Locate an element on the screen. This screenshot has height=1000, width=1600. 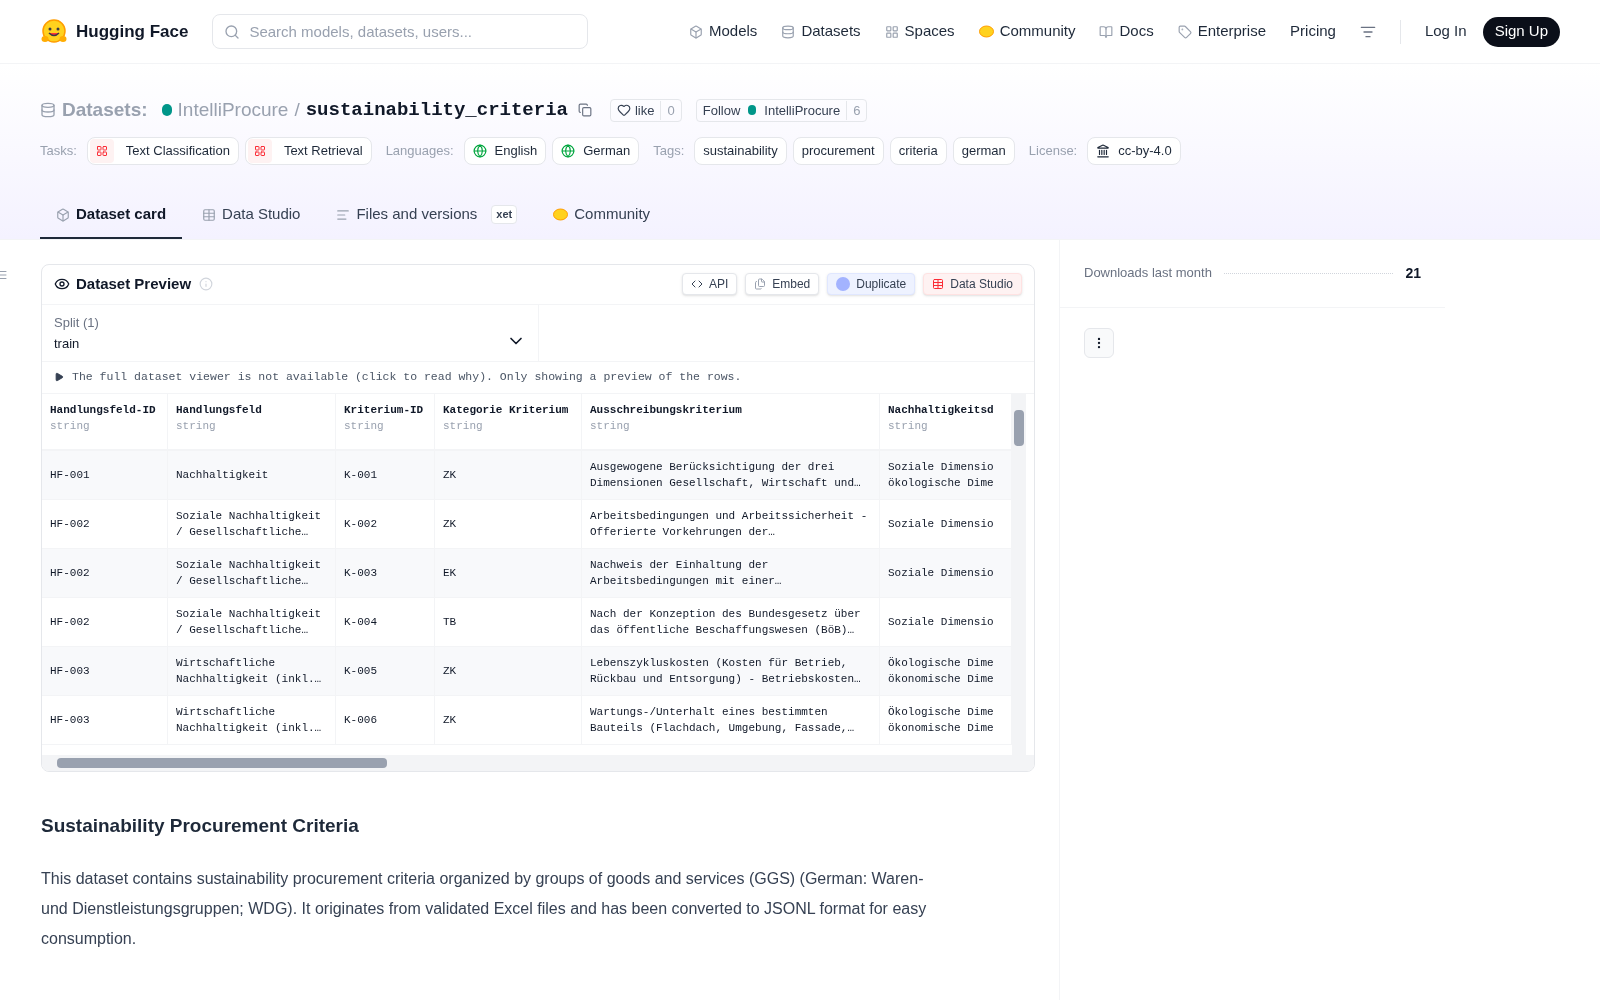
disclosure-icon is located at coordinates (59, 377).